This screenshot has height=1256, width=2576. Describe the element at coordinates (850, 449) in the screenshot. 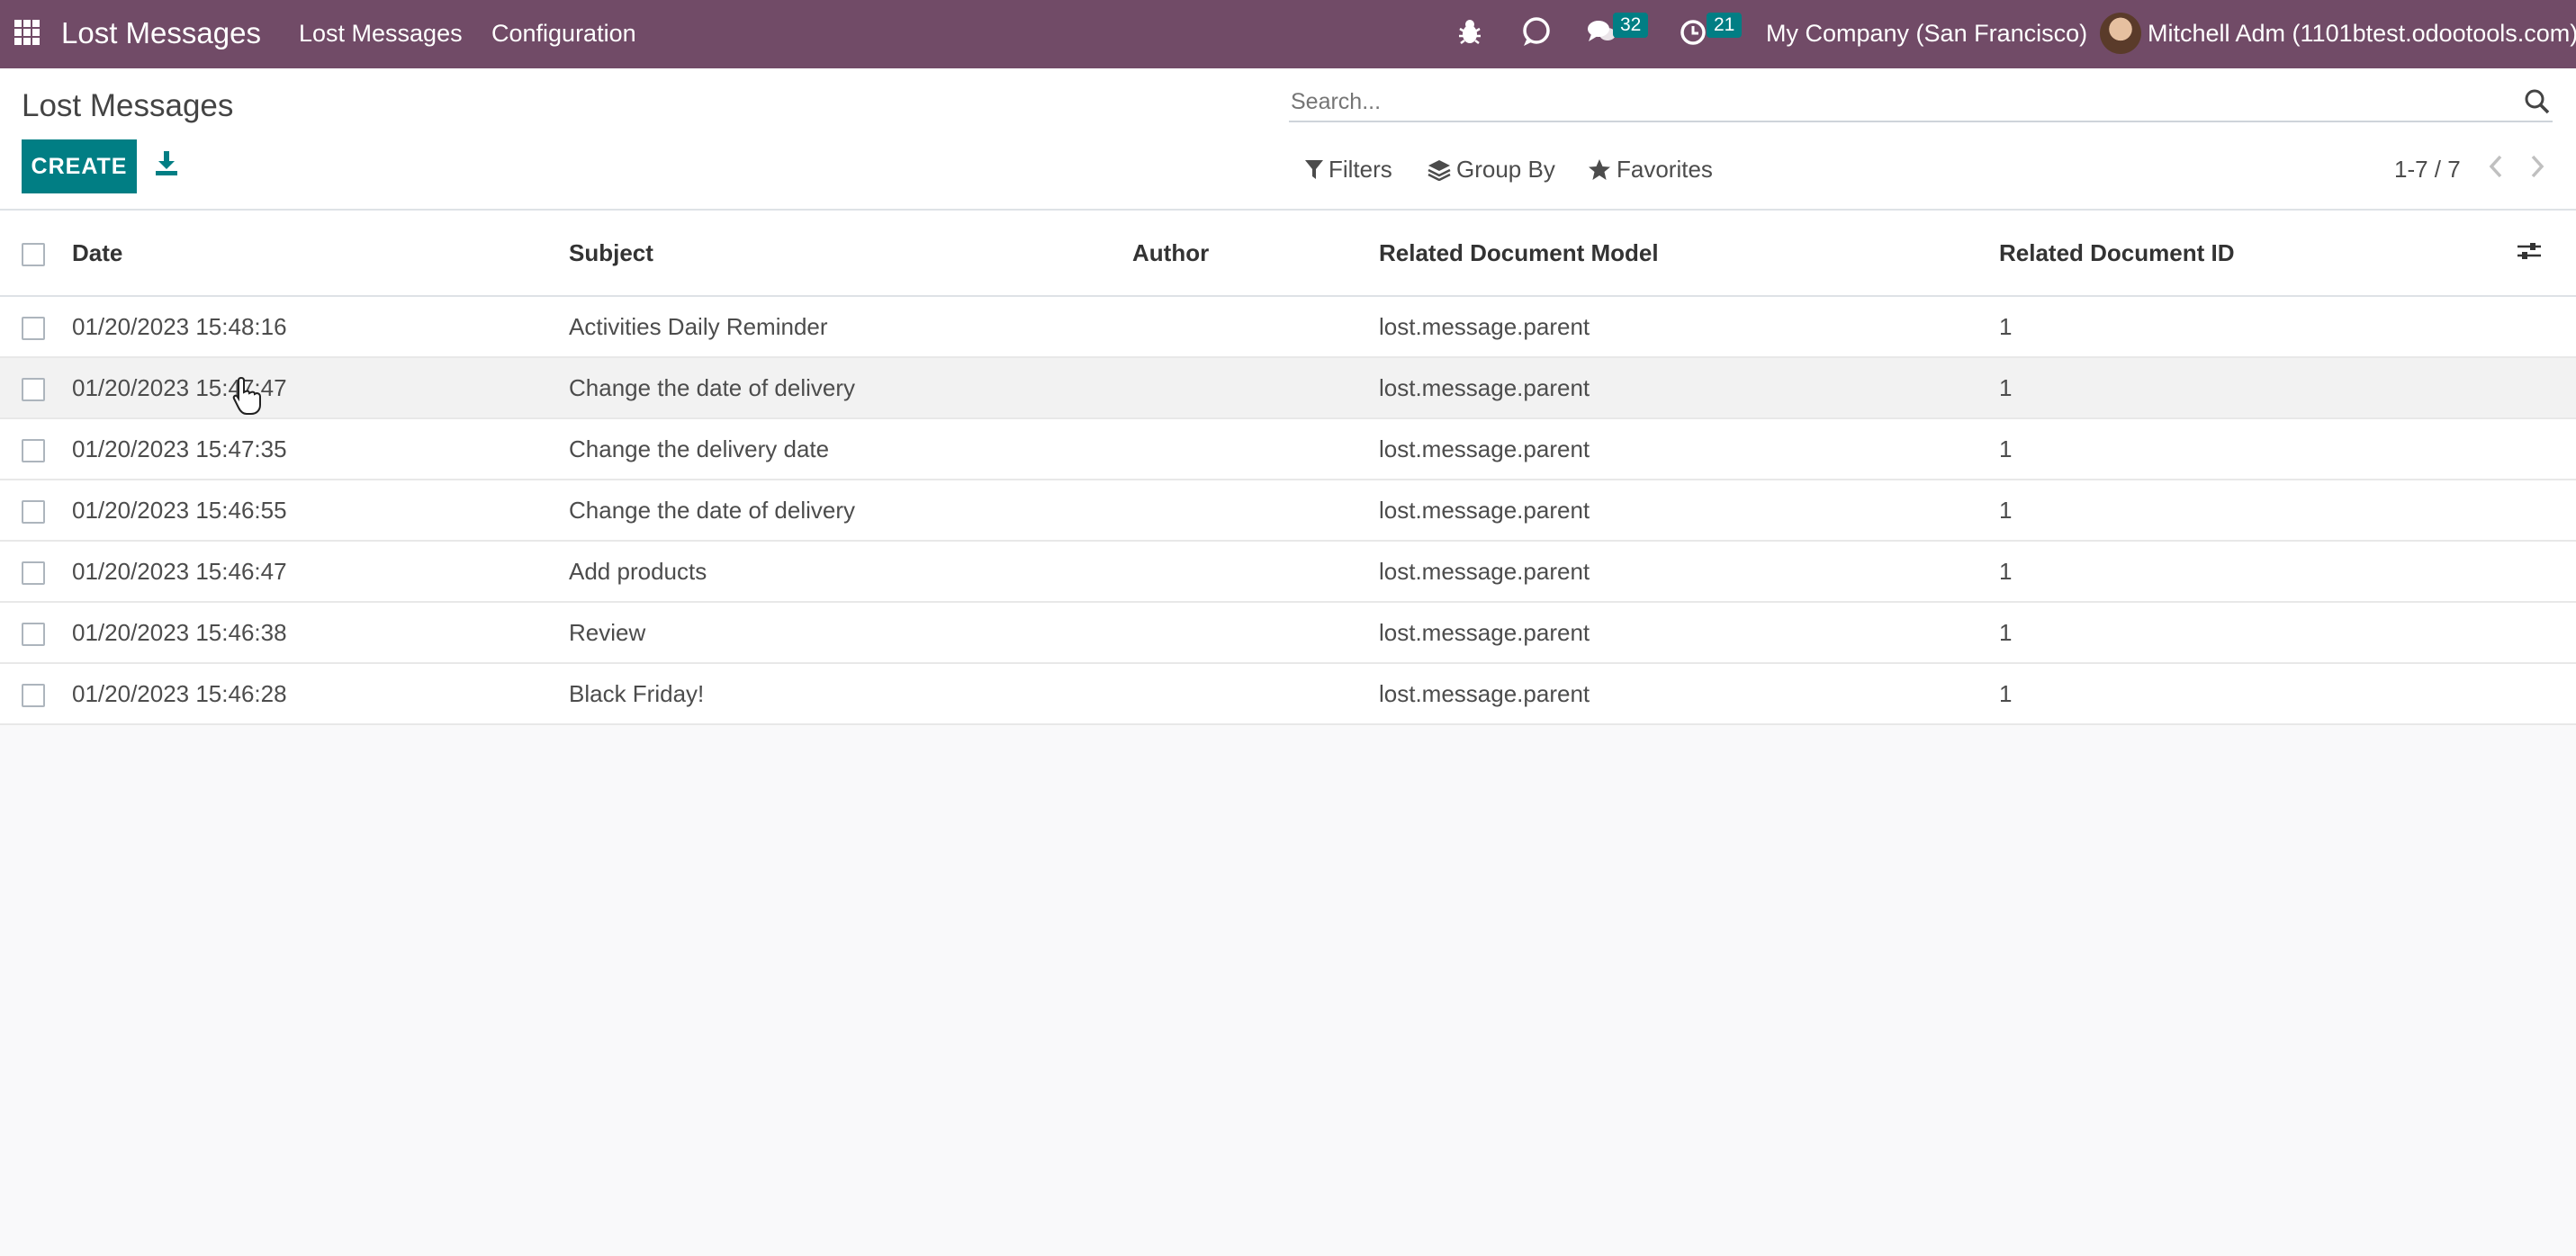

I see `cell-subject: Change the delivery date` at that location.